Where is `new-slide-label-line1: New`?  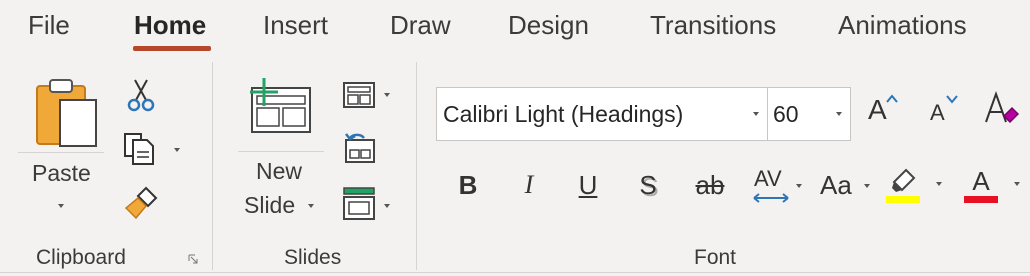
new-slide-label-line1: New is located at coordinates (279, 171).